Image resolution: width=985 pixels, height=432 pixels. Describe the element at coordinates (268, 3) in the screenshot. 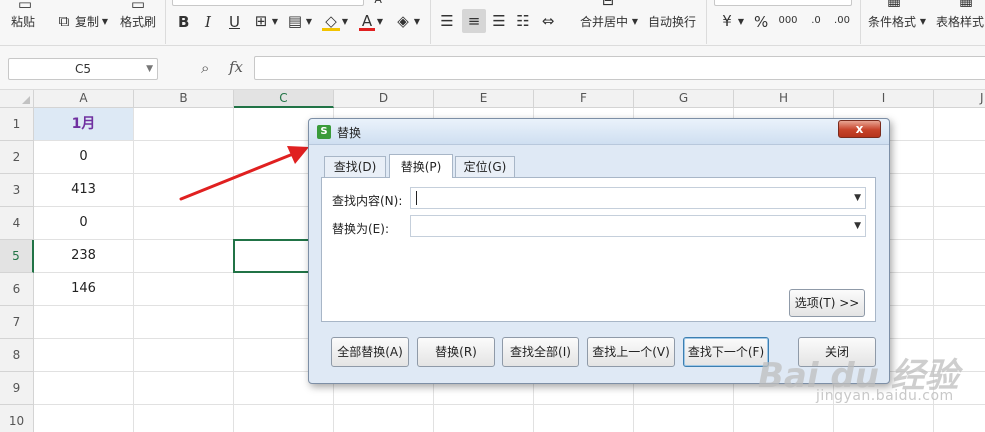

I see `font-name-box` at that location.